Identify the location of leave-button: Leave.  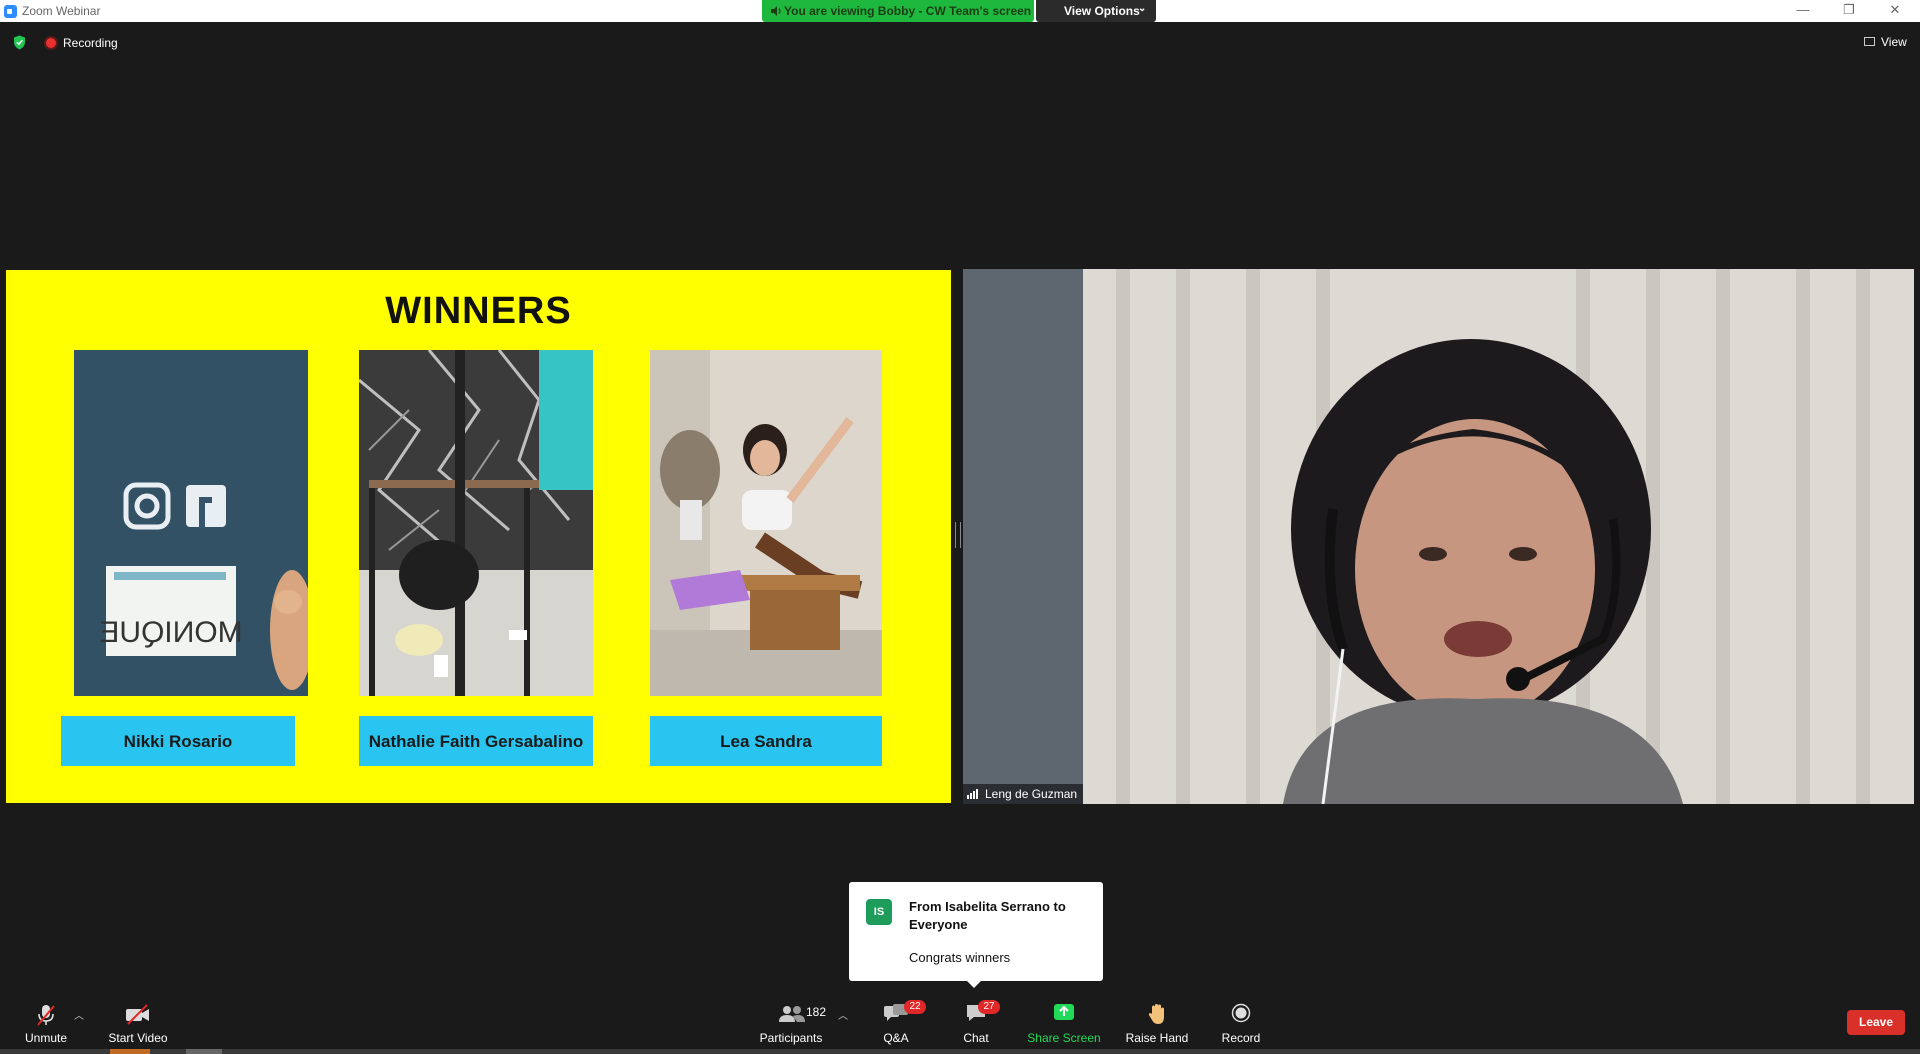
(1876, 1022).